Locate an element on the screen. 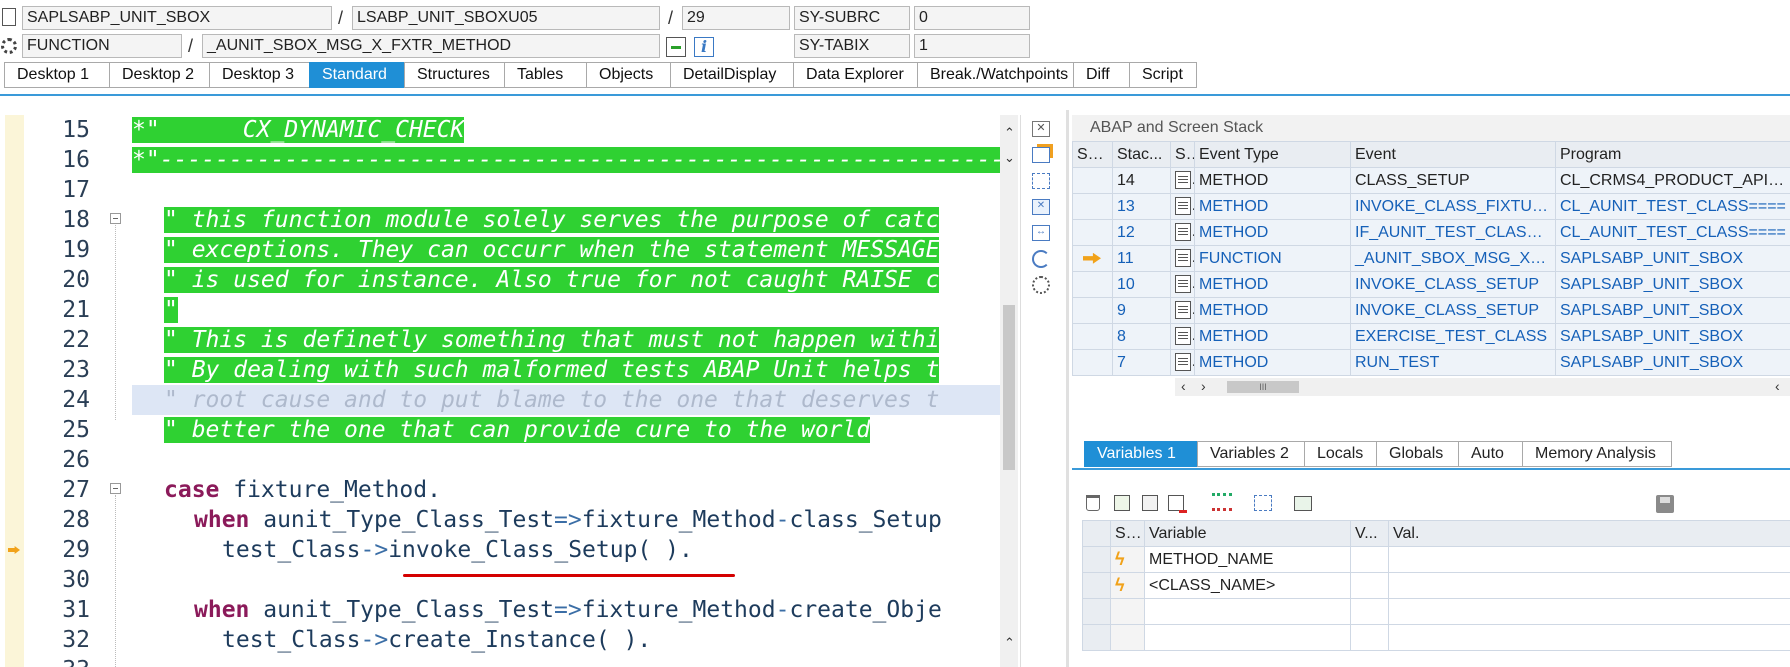 This screenshot has height=667, width=1790. resize-icon: ↔ is located at coordinates (1041, 233).